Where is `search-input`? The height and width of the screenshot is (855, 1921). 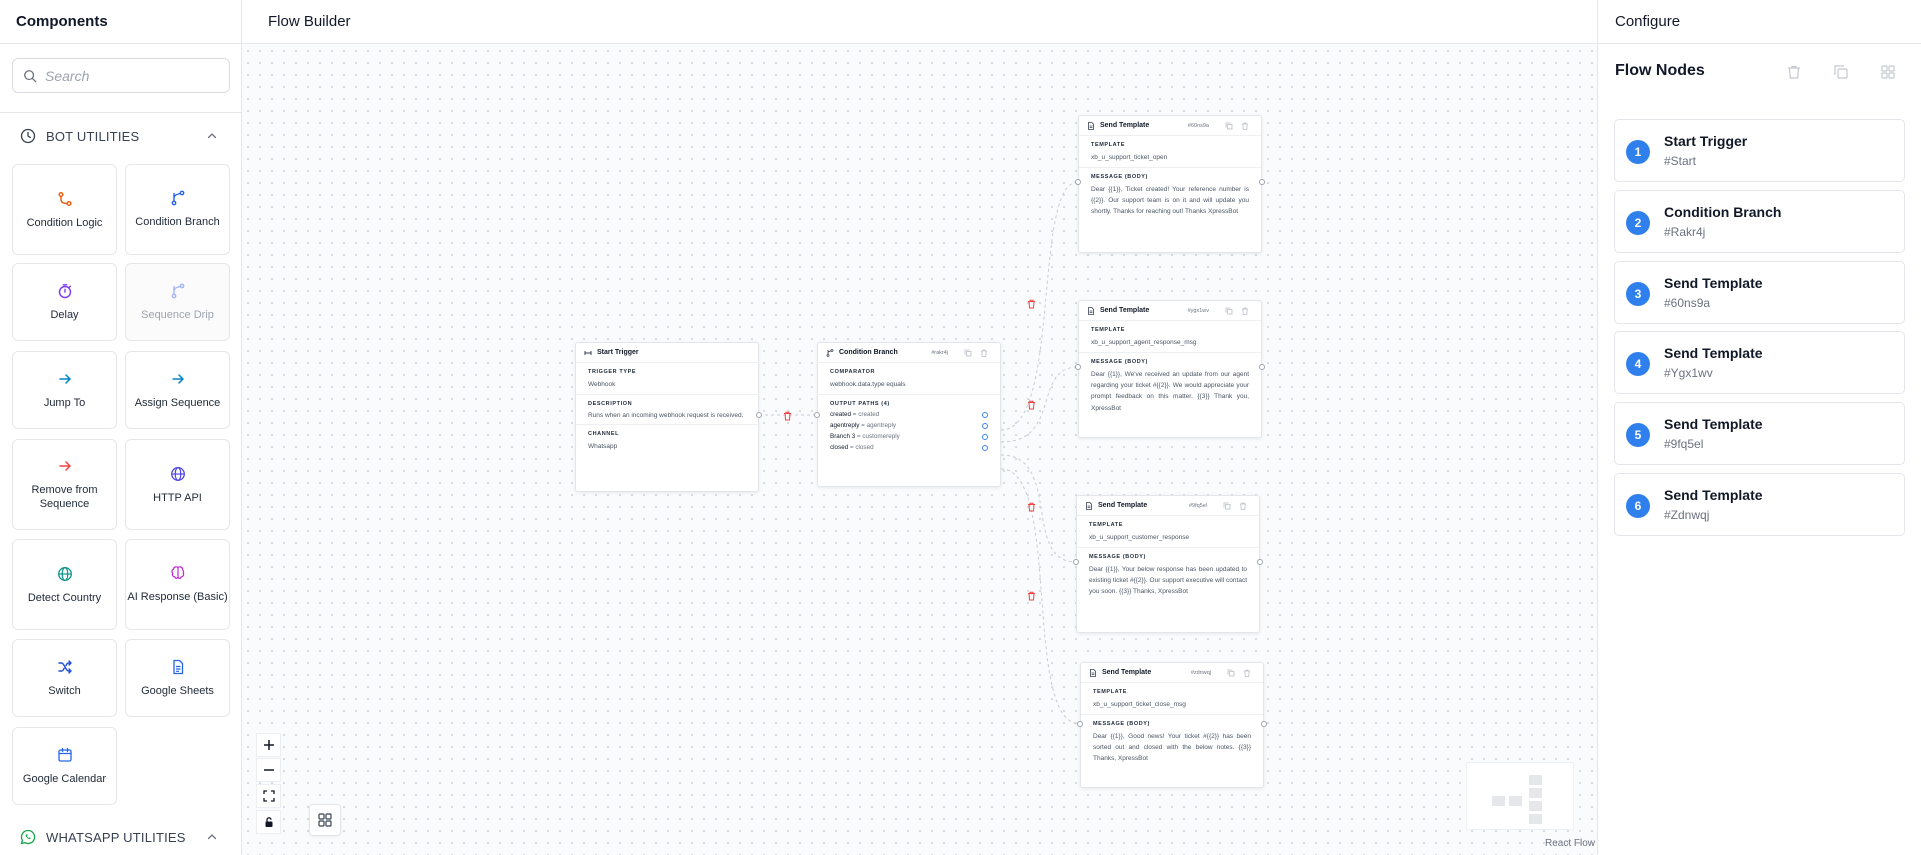 search-input is located at coordinates (130, 75).